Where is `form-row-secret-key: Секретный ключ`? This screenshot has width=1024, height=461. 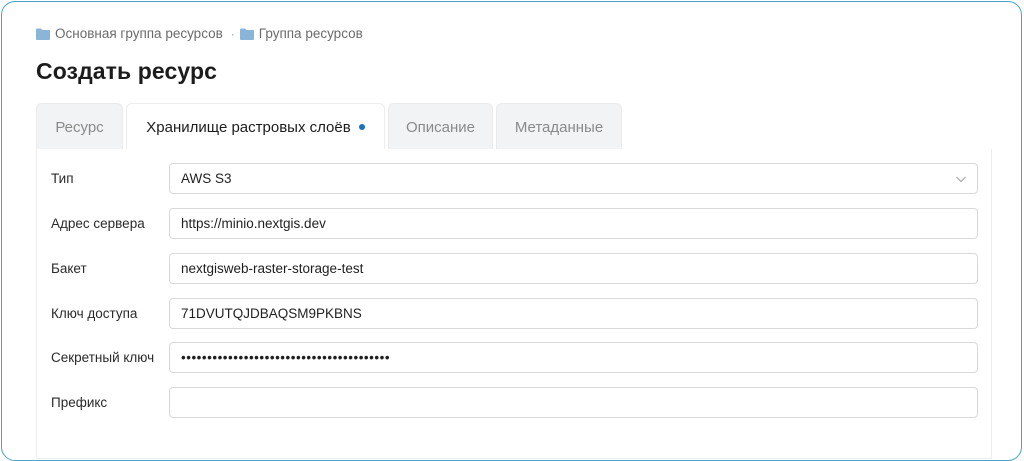
form-row-secret-key: Секретный ключ is located at coordinates (515, 357).